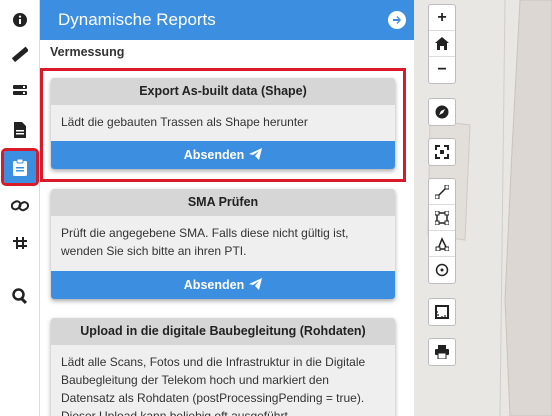 This screenshot has width=552, height=416. I want to click on zoom-out-button: −, so click(442, 70).